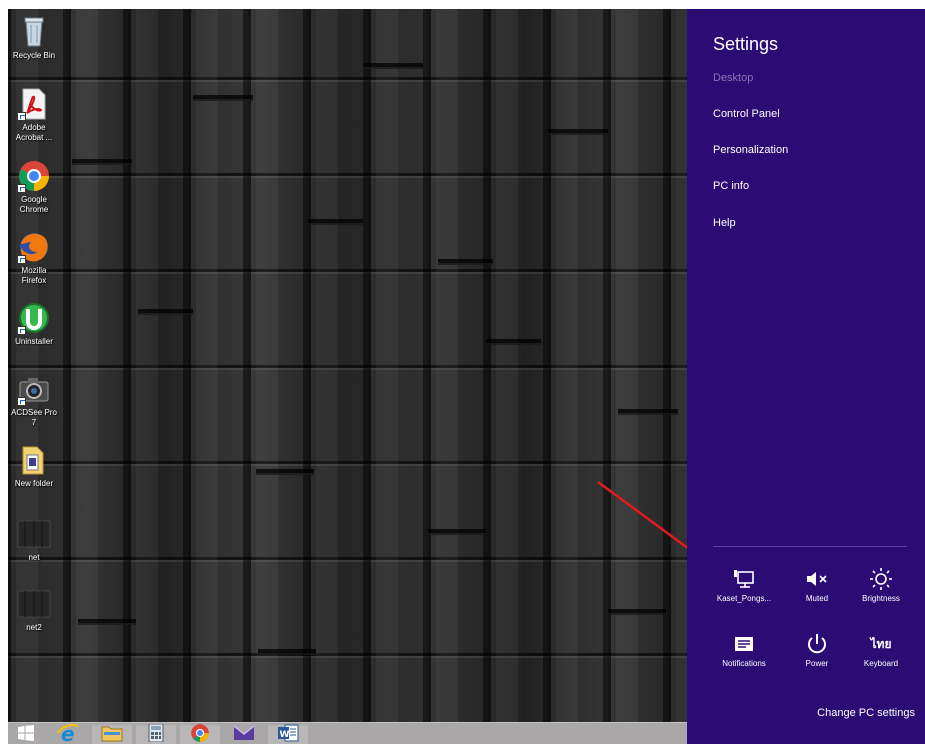 Image resolution: width=925 pixels, height=744 pixels. Describe the element at coordinates (881, 579) in the screenshot. I see `brightness-icon` at that location.